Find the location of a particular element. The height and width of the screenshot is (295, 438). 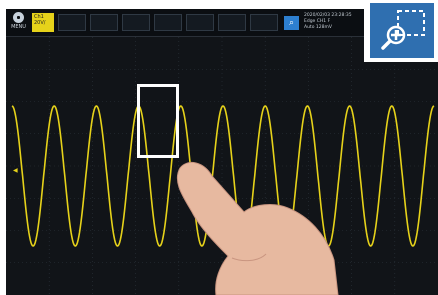

channel-marker: ◀ is located at coordinates (15, 170).